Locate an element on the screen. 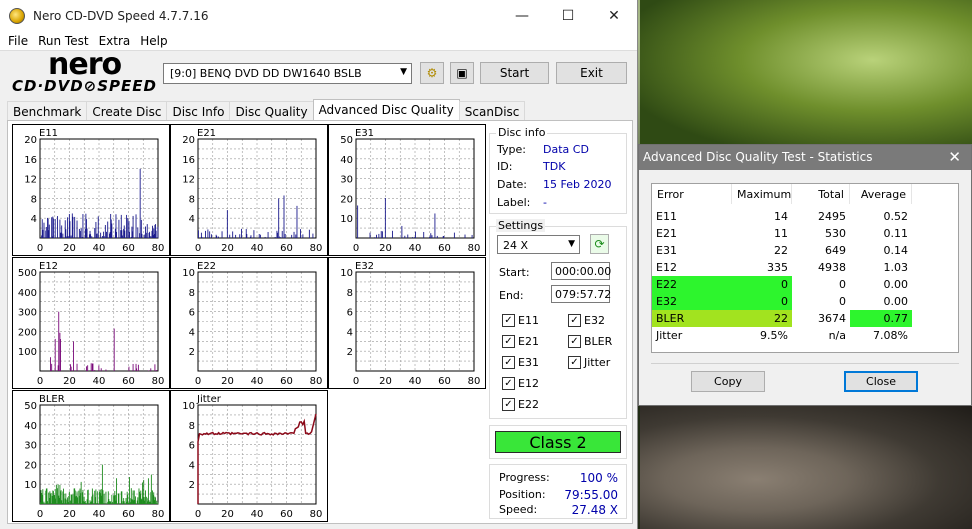 This screenshot has width=972, height=529. table-row: E31 22 649 0.14 is located at coordinates (802, 250).